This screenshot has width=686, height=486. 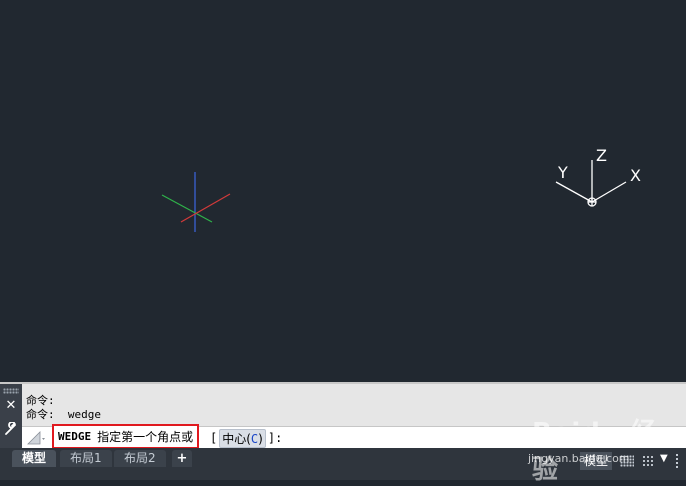 I want to click on status-bar: 模型 ▼, so click(x=633, y=462).